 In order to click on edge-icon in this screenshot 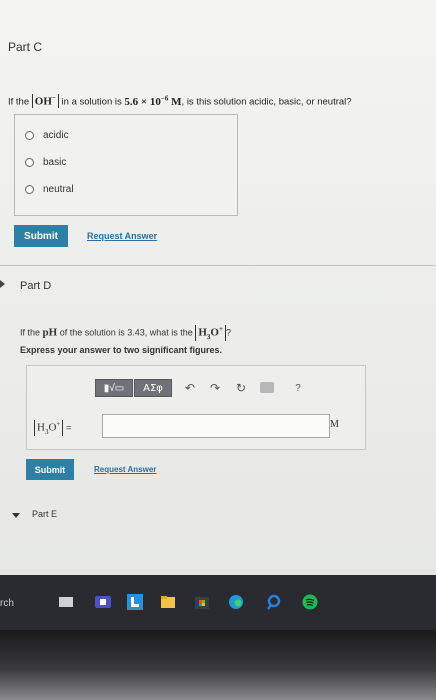, I will do `click(236, 602)`.